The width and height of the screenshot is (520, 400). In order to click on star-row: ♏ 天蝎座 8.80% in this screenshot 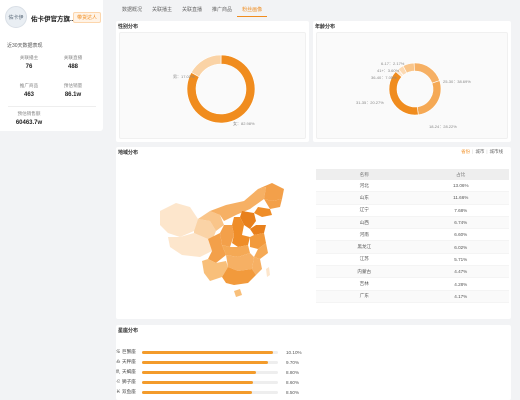, I will do `click(211, 372)`.